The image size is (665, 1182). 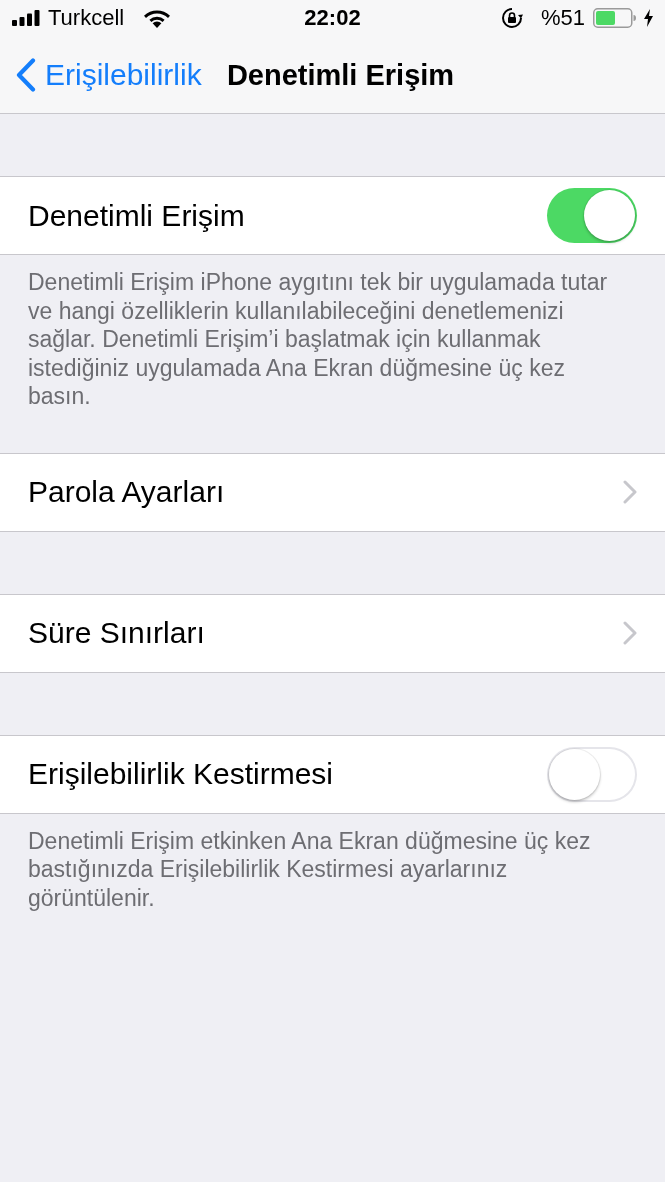 What do you see at coordinates (136, 215) in the screenshot?
I see `row-label: Denetimli Erişim` at bounding box center [136, 215].